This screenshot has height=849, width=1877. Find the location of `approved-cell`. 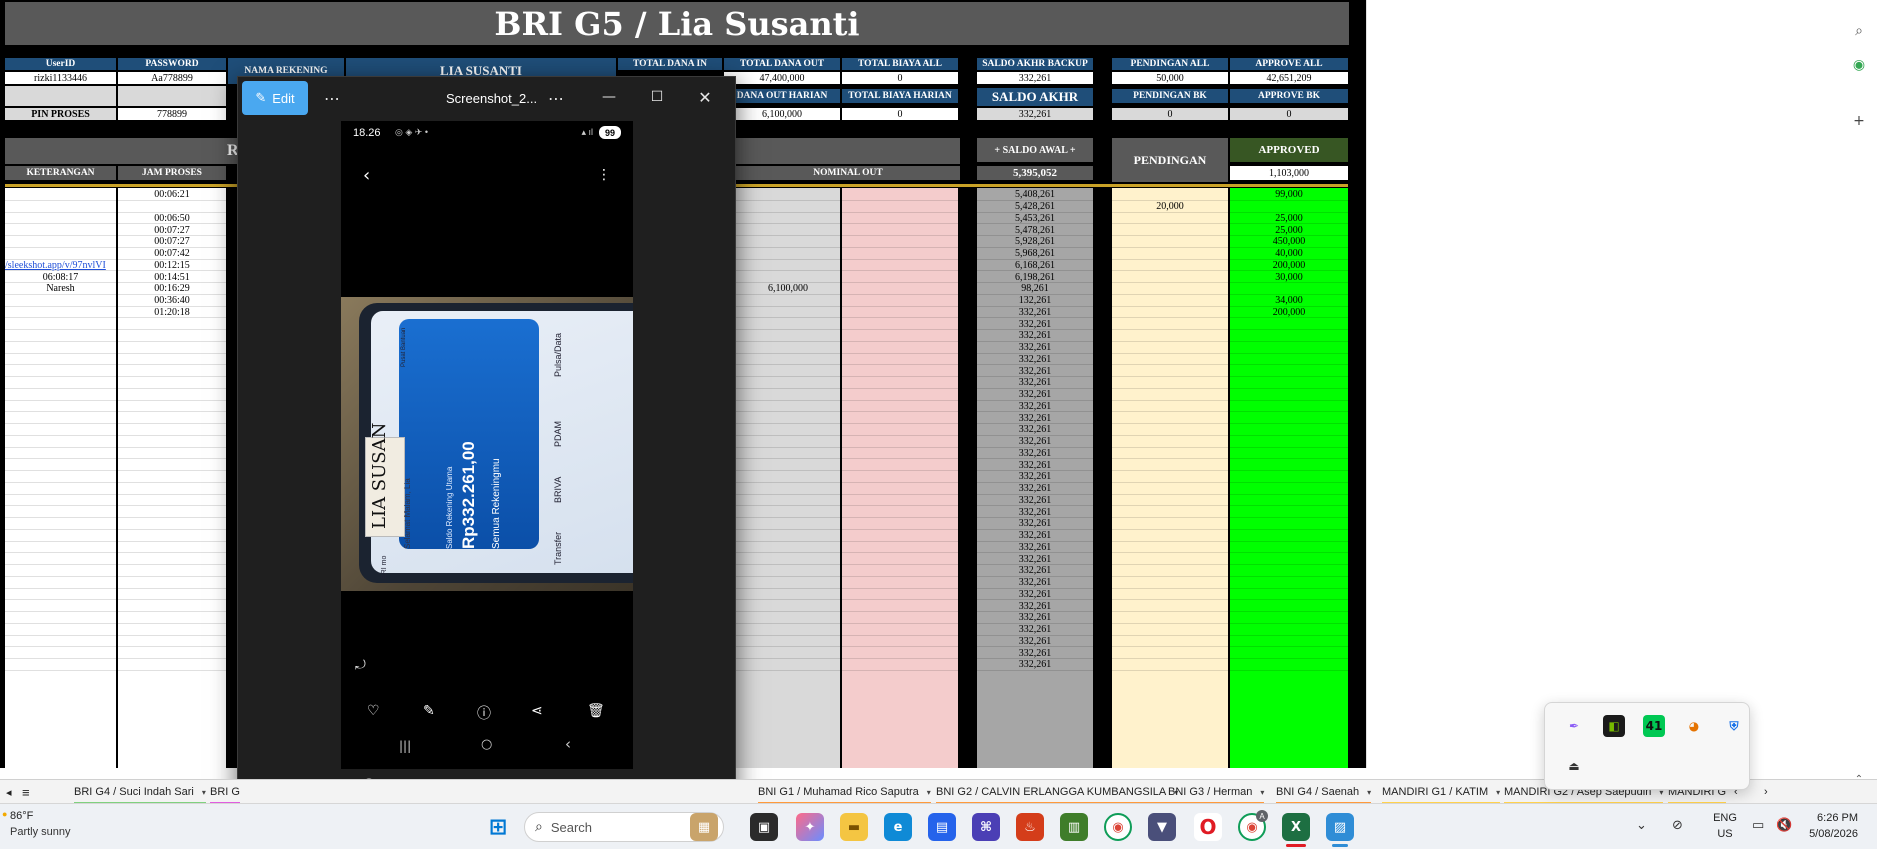

approved-cell is located at coordinates (1289, 207).